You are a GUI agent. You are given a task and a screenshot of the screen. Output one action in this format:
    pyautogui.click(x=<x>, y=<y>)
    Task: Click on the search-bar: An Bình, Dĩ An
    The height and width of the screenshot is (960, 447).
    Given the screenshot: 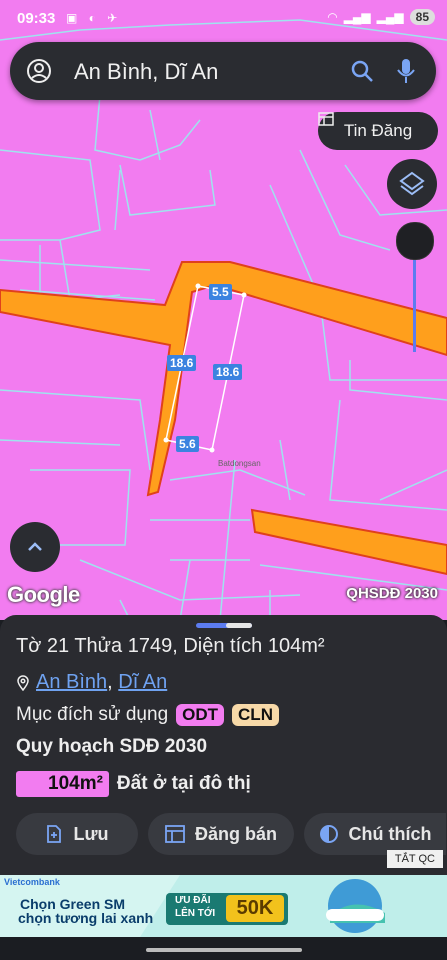 What is the action you would take?
    pyautogui.click(x=223, y=71)
    